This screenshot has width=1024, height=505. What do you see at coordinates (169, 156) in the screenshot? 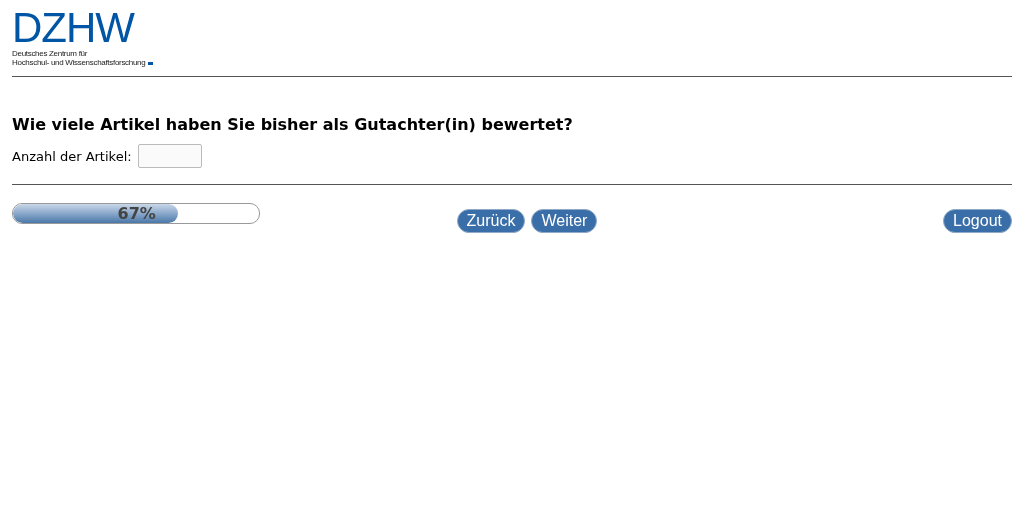
I see `input-field` at bounding box center [169, 156].